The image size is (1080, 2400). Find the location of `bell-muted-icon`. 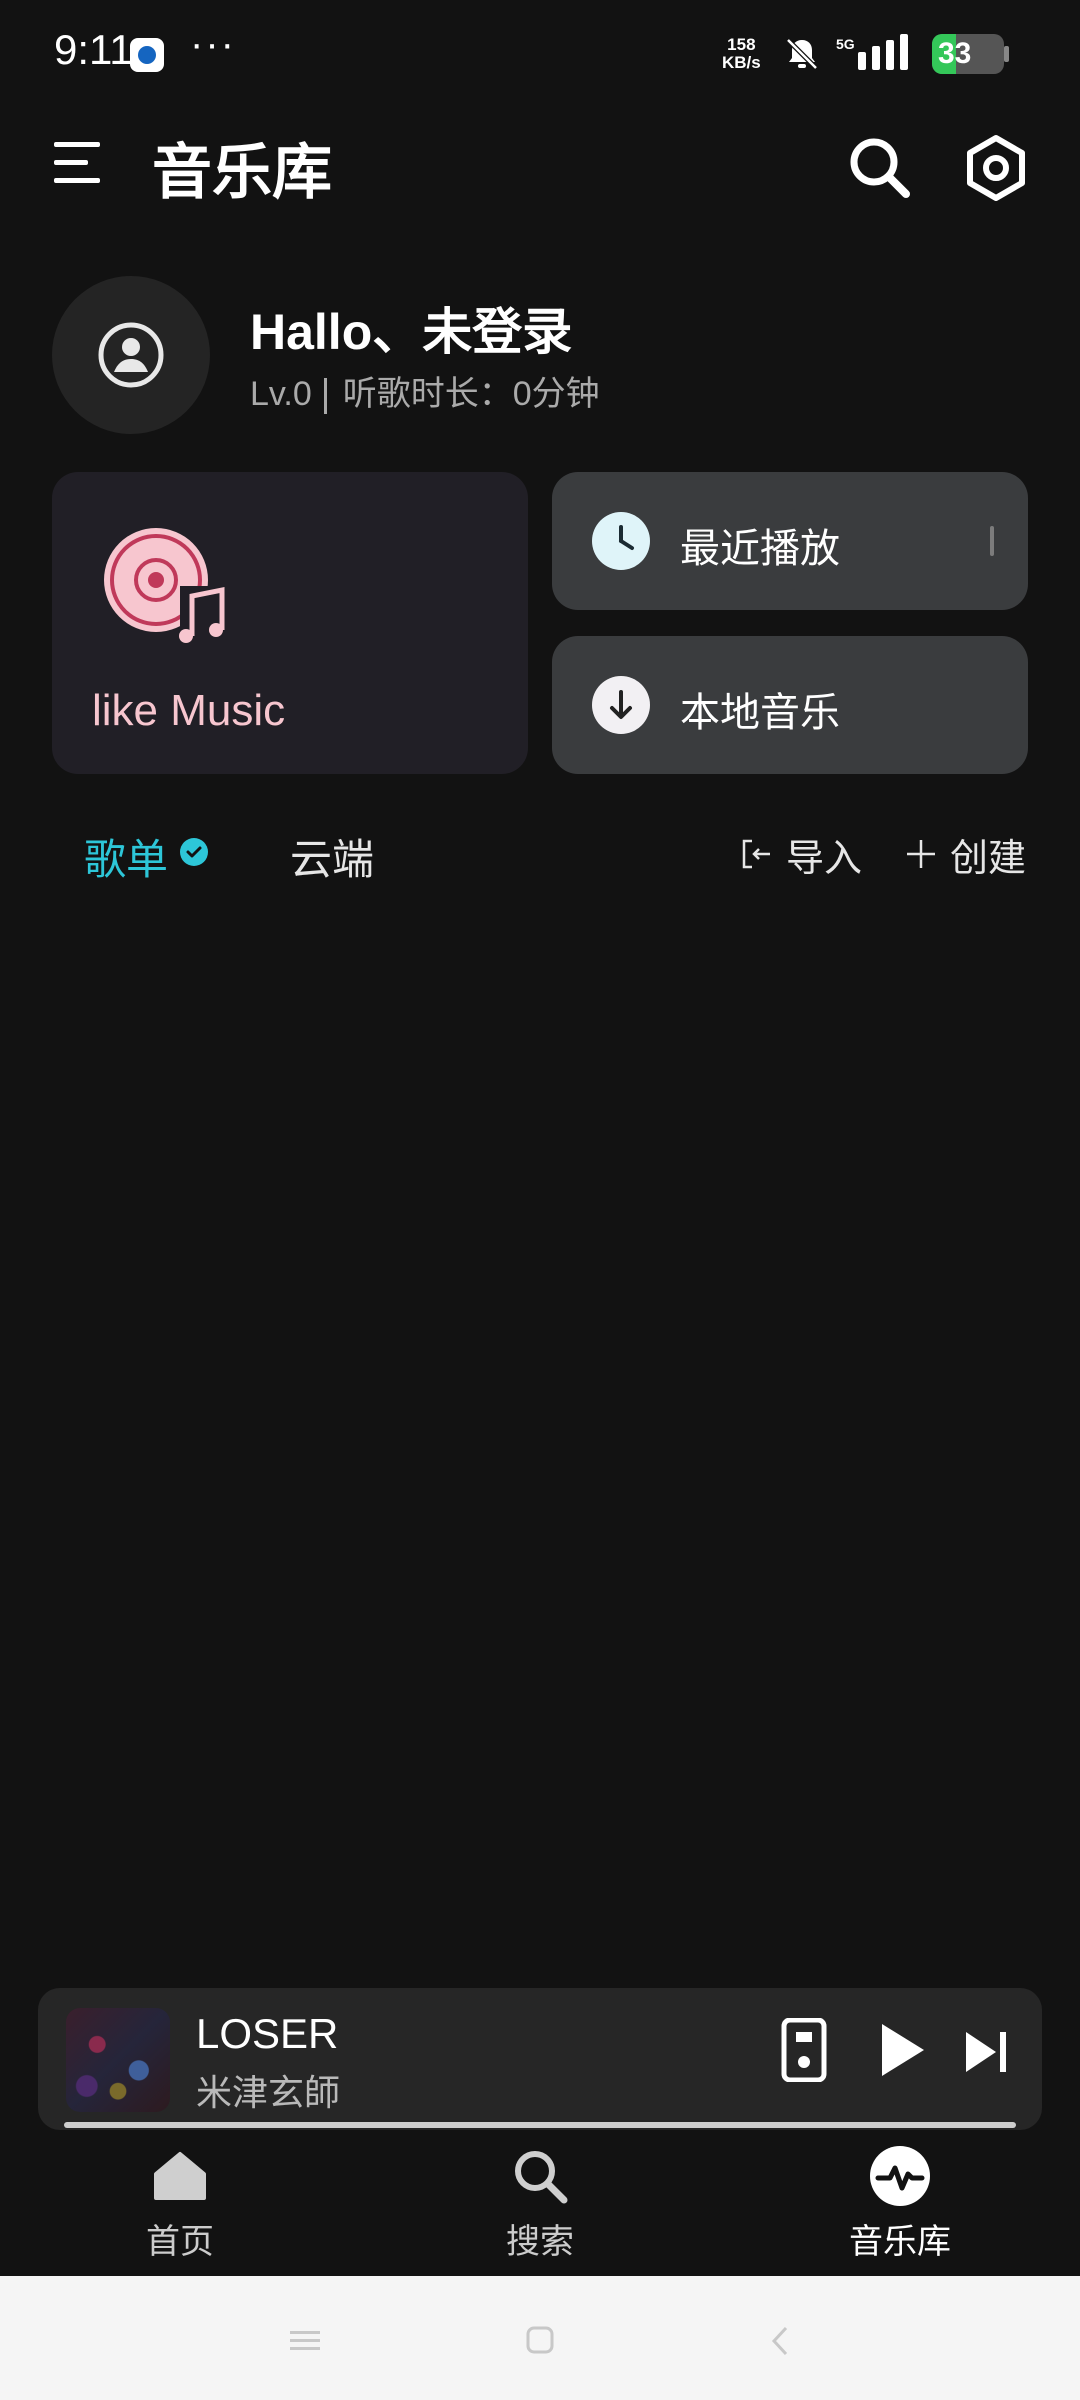

bell-muted-icon is located at coordinates (802, 54).